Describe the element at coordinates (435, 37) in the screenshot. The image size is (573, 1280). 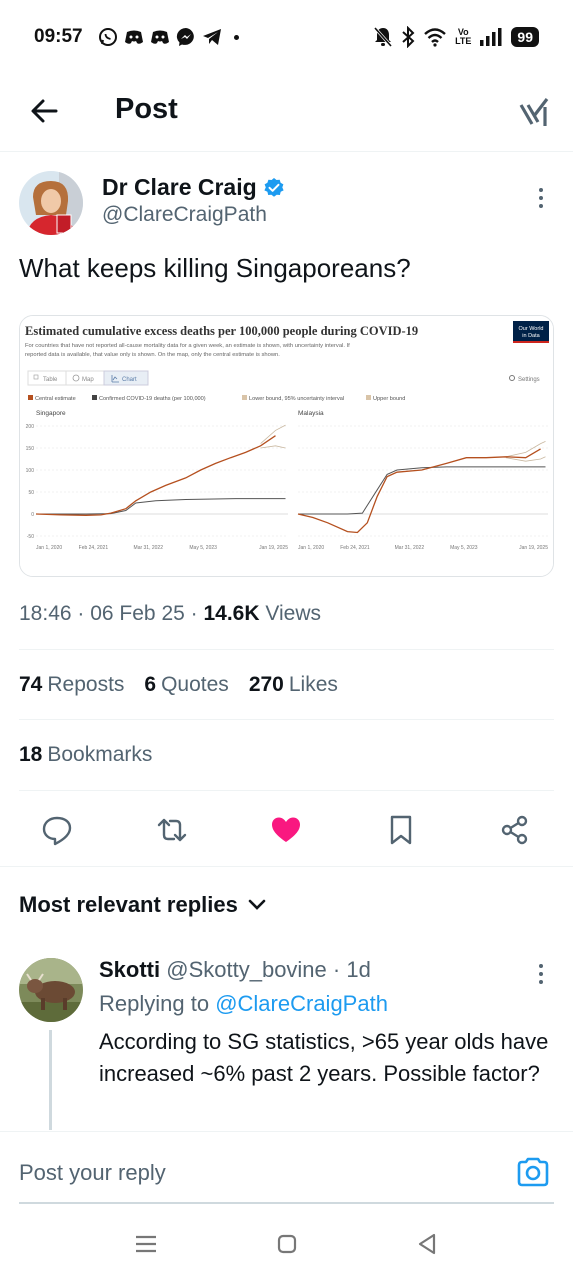
I see `wifi-icon` at that location.